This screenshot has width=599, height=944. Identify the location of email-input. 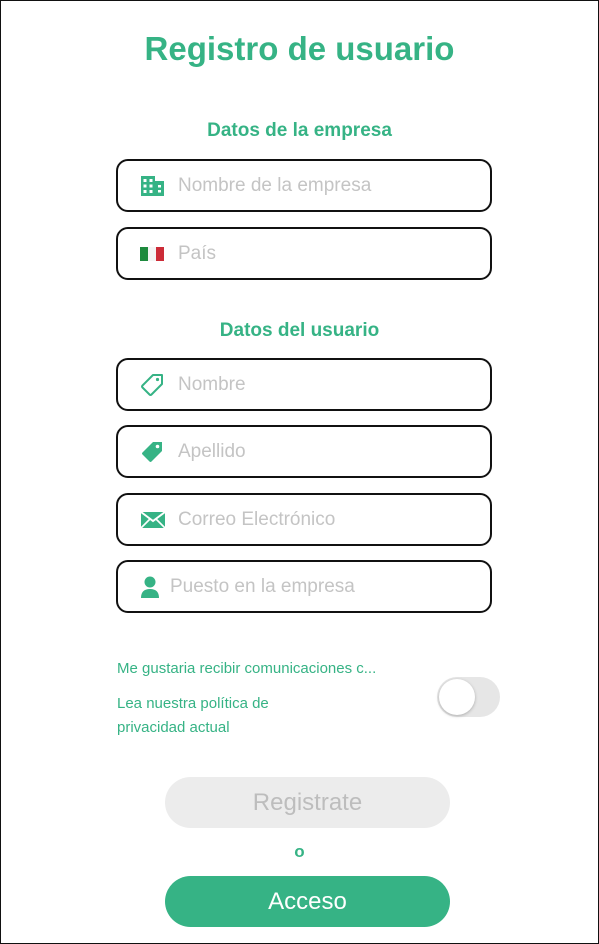
(323, 519).